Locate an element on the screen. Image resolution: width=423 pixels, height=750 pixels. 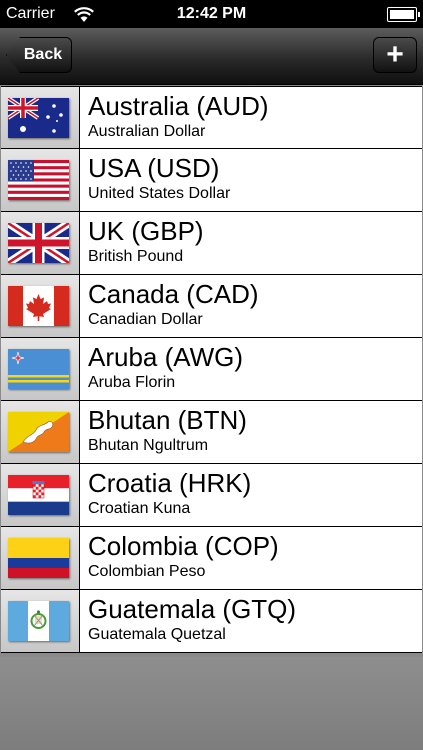
colombia-flag-icon is located at coordinates (38, 558).